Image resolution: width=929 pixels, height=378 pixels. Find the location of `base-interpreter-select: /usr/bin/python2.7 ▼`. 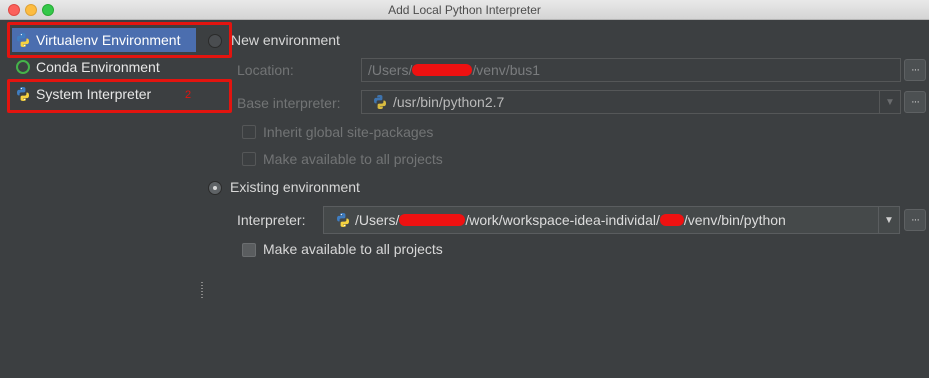

base-interpreter-select: /usr/bin/python2.7 ▼ is located at coordinates (631, 102).